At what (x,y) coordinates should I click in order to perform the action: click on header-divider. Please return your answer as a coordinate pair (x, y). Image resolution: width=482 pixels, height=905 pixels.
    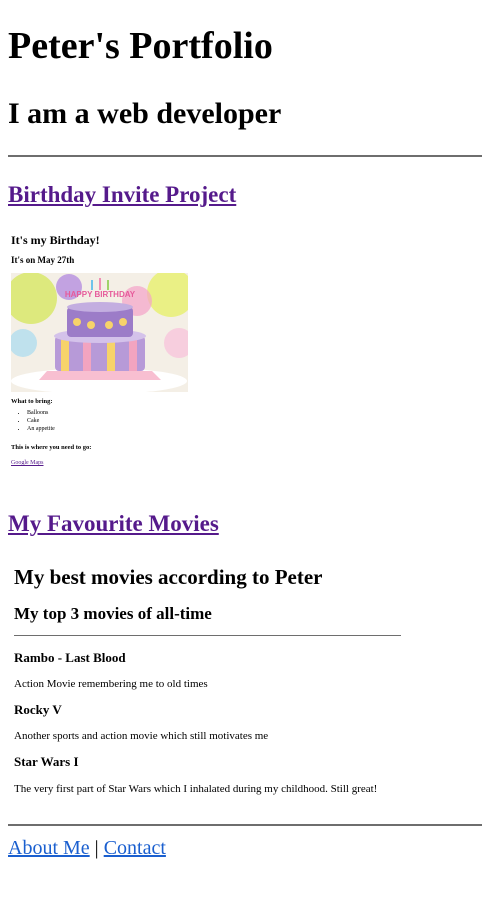
    Looking at the image, I should click on (245, 156).